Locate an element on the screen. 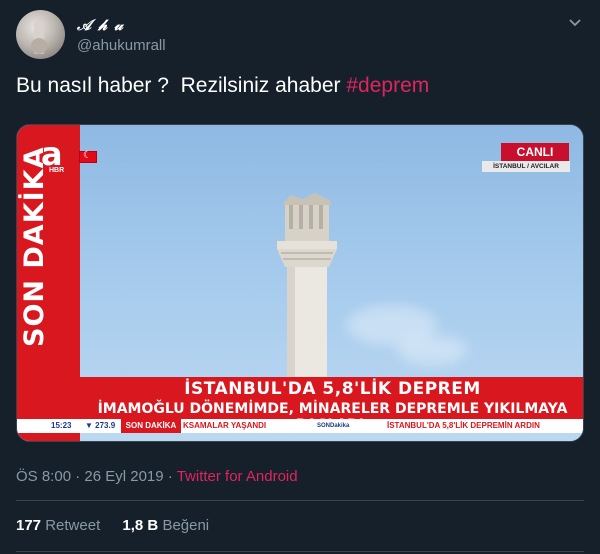  ticker-label: SON DAKİKA is located at coordinates (151, 426).